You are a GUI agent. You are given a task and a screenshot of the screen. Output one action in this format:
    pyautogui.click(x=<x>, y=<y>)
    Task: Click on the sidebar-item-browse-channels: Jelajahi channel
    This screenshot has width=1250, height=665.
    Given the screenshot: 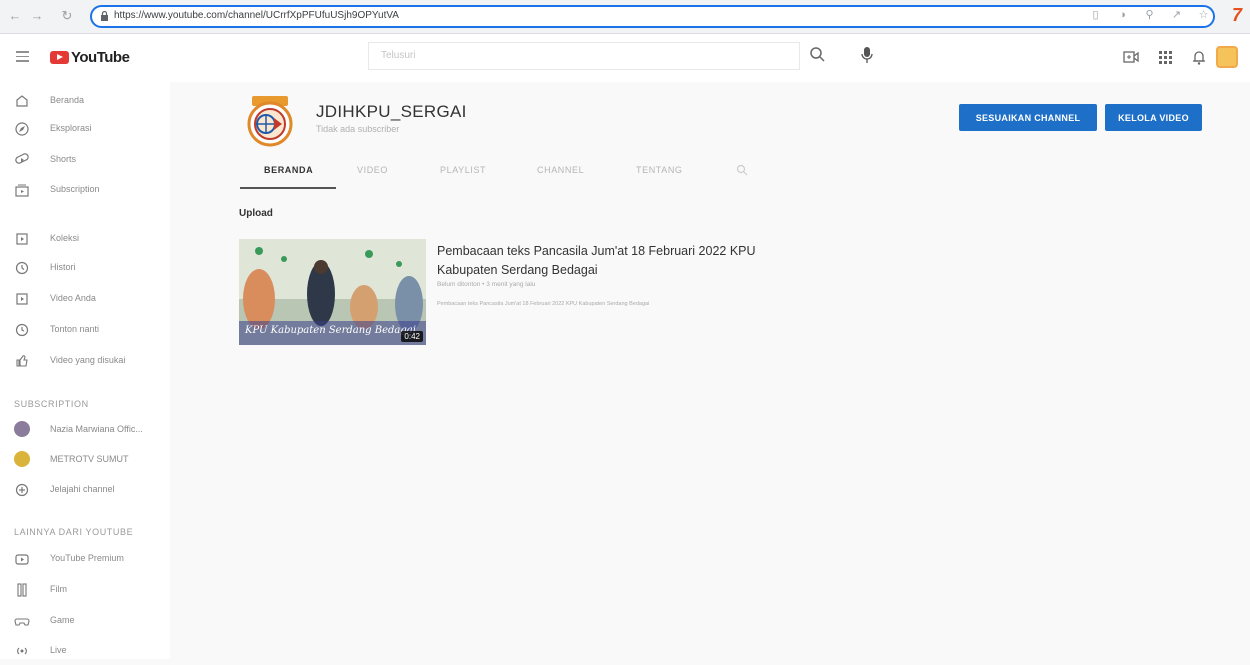 What is the action you would take?
    pyautogui.click(x=85, y=491)
    